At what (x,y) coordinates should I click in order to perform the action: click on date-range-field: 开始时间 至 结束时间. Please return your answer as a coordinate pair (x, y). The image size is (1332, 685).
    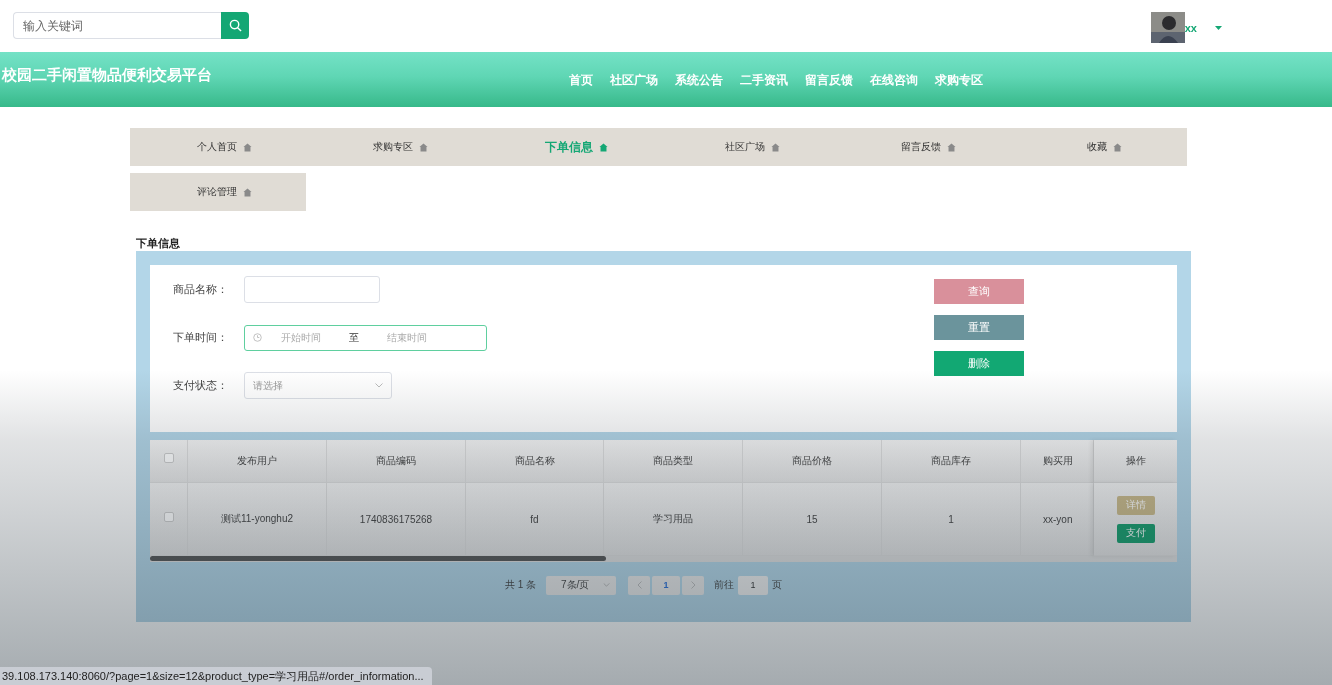
    Looking at the image, I should click on (365, 337).